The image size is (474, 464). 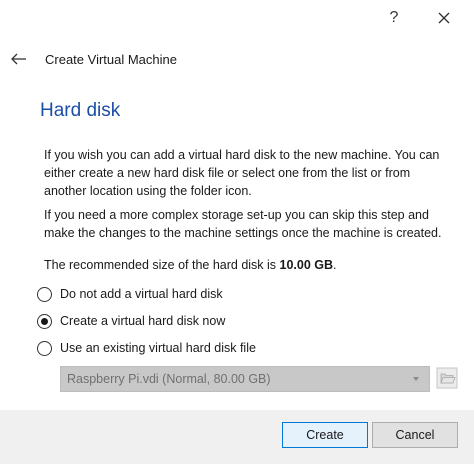 I want to click on button-bar: Create Cancel, so click(x=237, y=437).